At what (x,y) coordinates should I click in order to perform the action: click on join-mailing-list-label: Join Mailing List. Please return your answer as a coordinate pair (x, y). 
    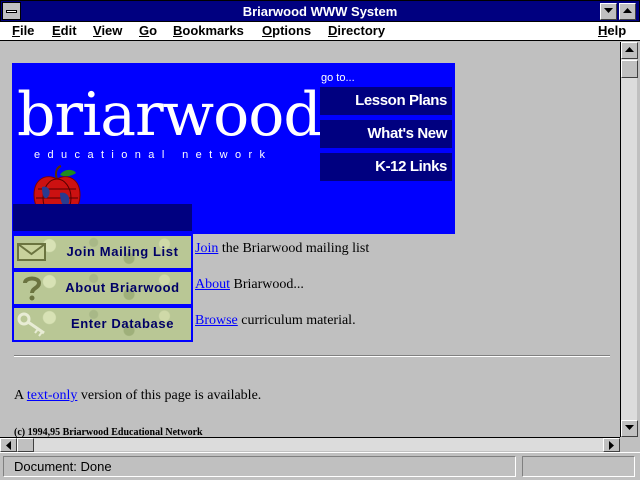
    Looking at the image, I should click on (122, 251).